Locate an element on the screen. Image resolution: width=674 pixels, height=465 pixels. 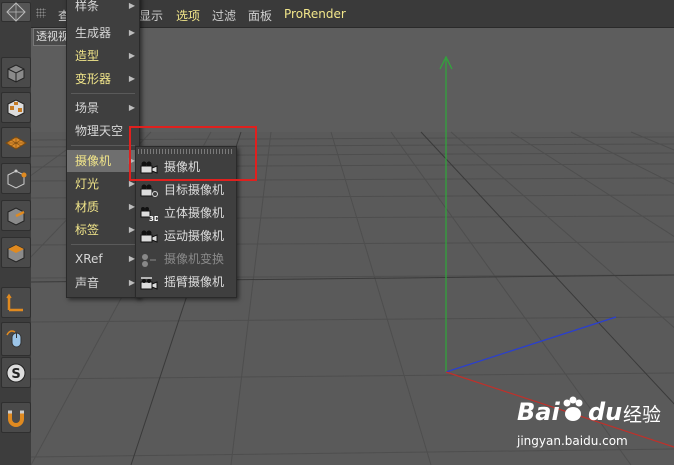
submenu-item-crane-camera: 摇臂摄像机 is located at coordinates (186, 282).